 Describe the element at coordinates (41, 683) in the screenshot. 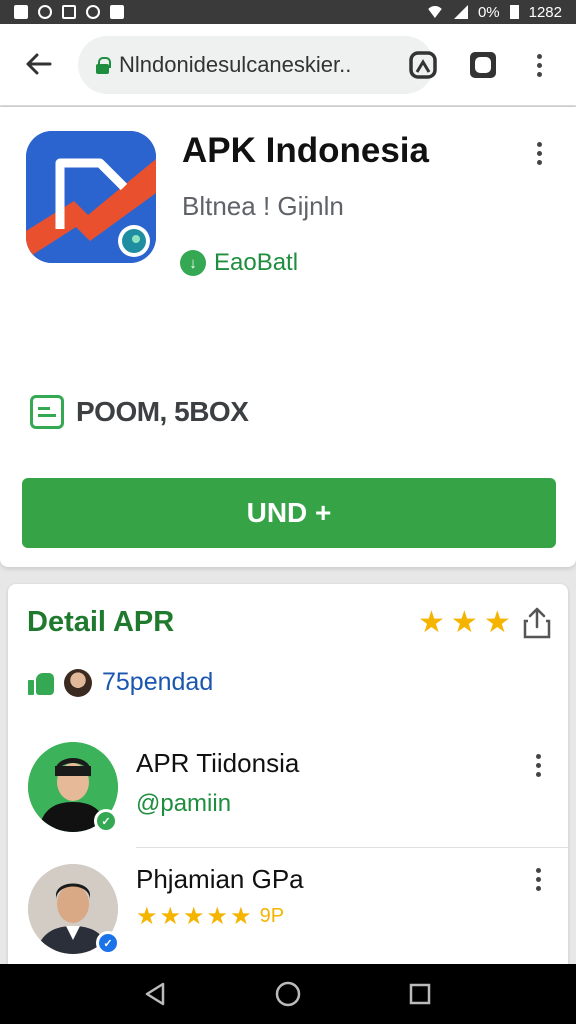

I see `thumbs-up-icon` at that location.